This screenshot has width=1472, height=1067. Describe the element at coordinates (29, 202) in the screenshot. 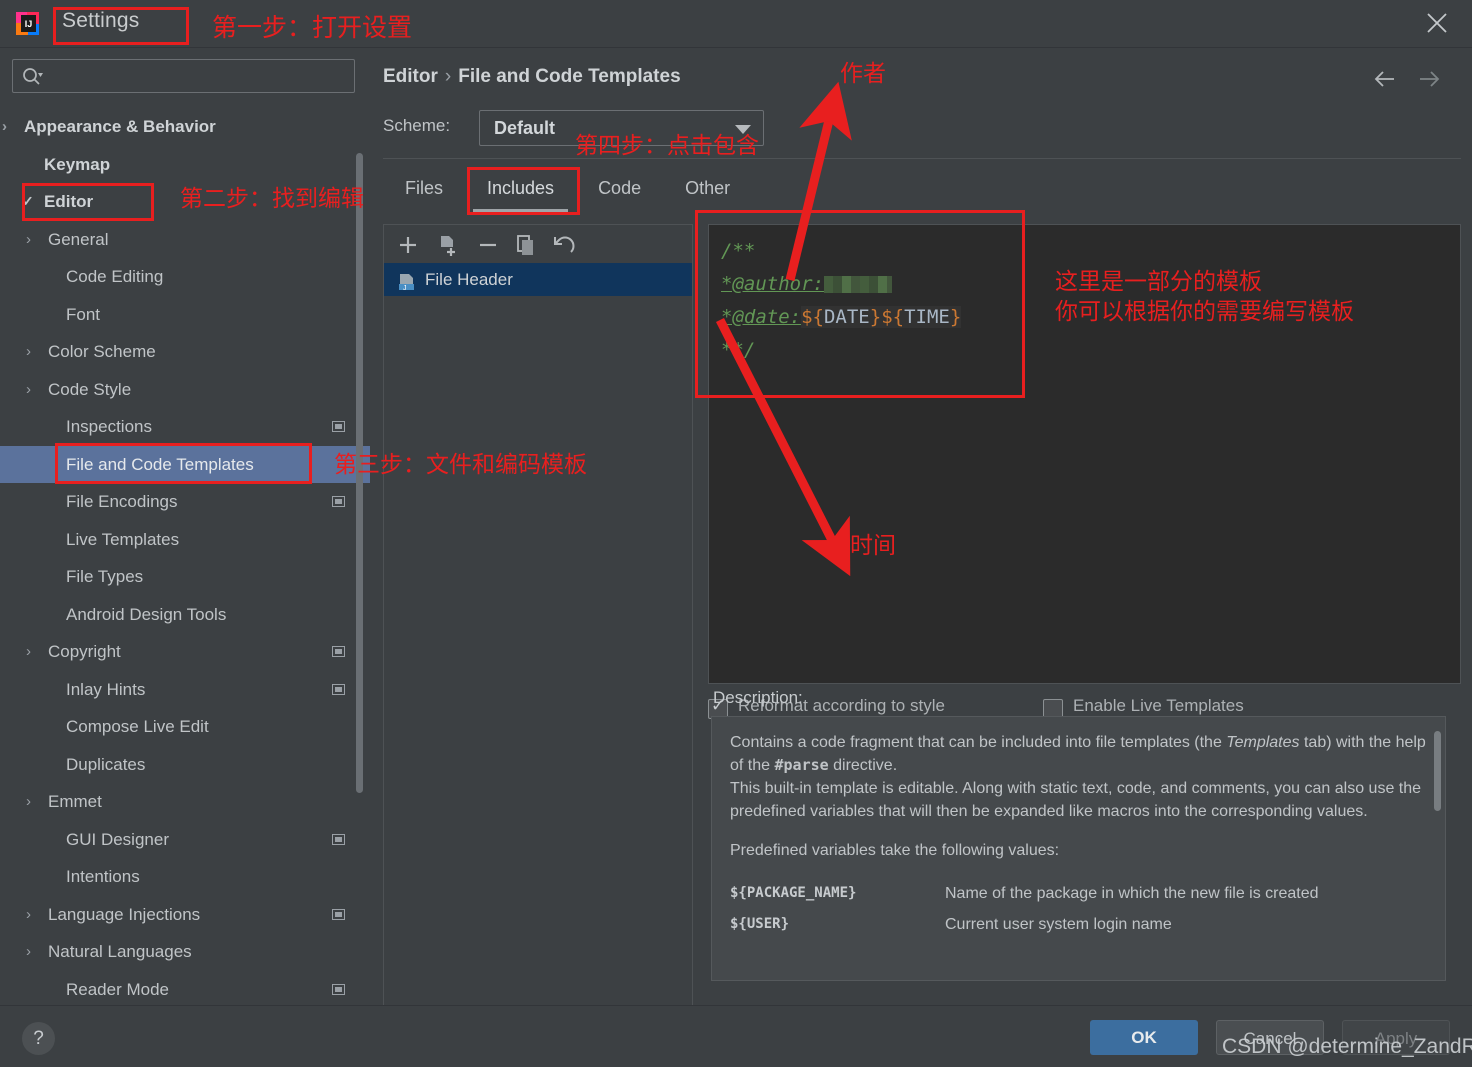

I see `chevron-down-icon: ✓` at that location.